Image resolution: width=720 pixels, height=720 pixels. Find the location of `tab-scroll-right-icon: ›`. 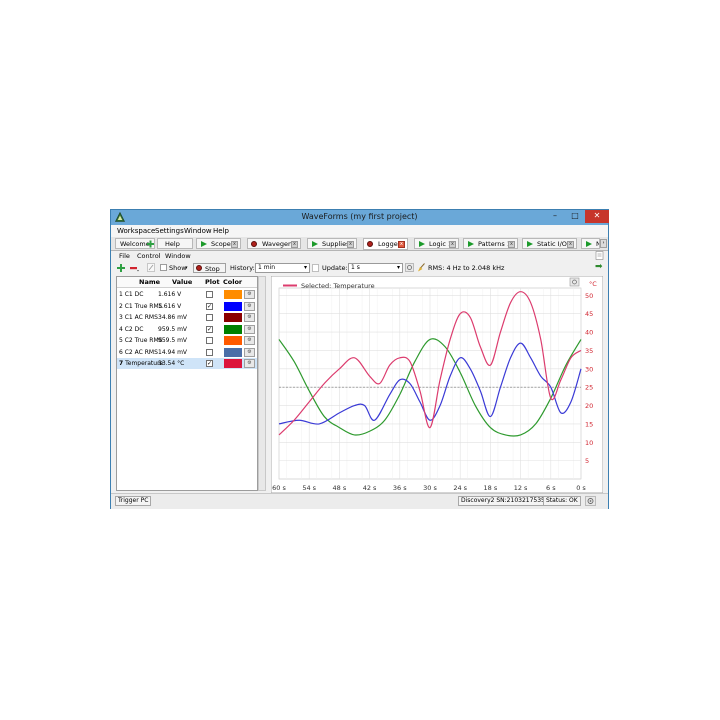

tab-scroll-right-icon: › is located at coordinates (603, 243).